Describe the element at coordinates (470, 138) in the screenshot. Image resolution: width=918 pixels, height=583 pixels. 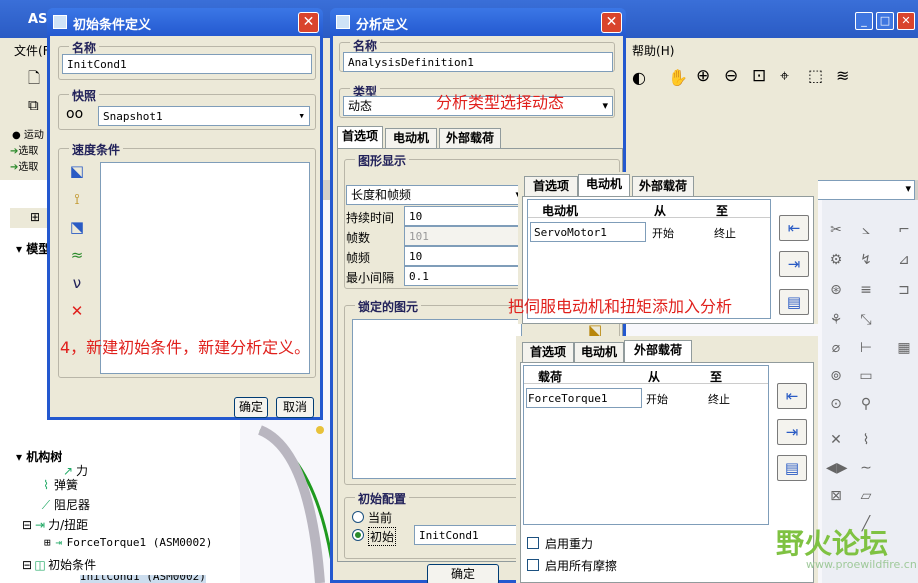
I see `tab-external-loads: 外部载荷` at that location.